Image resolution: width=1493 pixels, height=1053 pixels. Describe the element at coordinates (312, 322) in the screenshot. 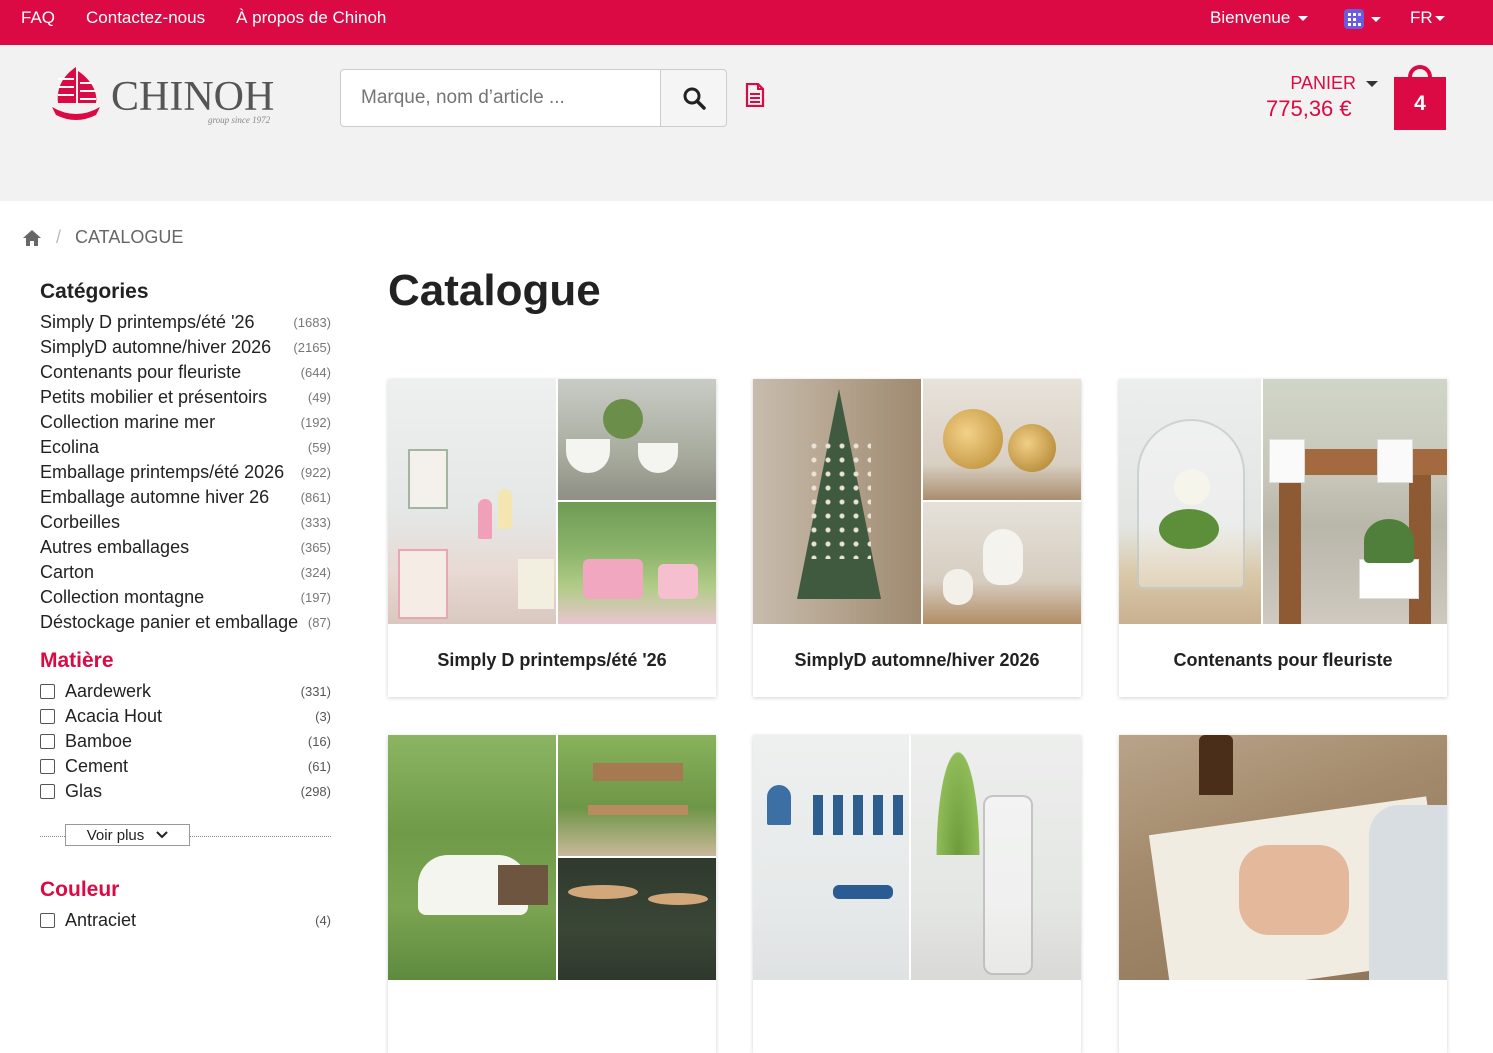

I see `category-count: (1683)` at that location.